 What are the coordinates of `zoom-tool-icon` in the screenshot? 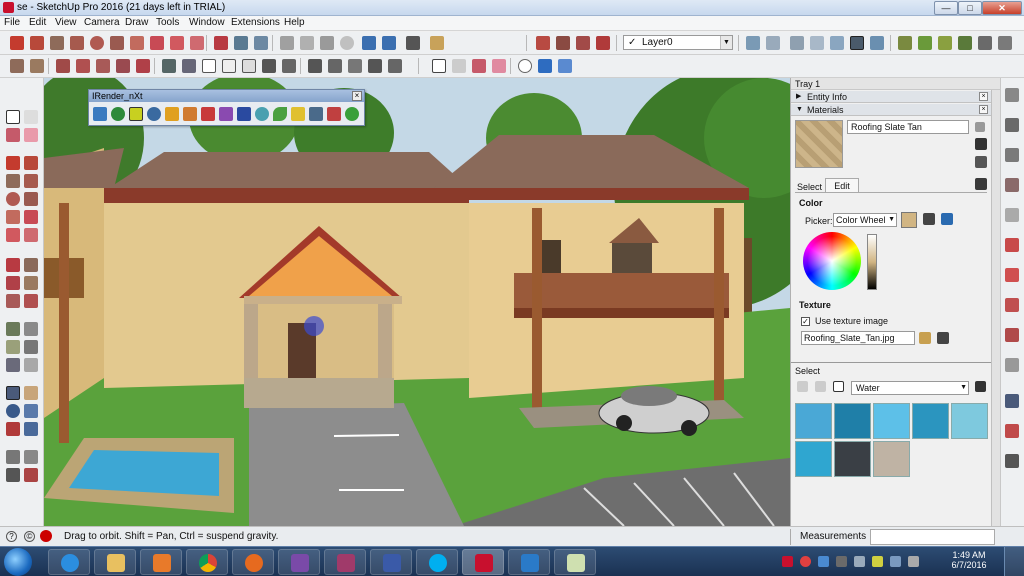 It's located at (13, 411).